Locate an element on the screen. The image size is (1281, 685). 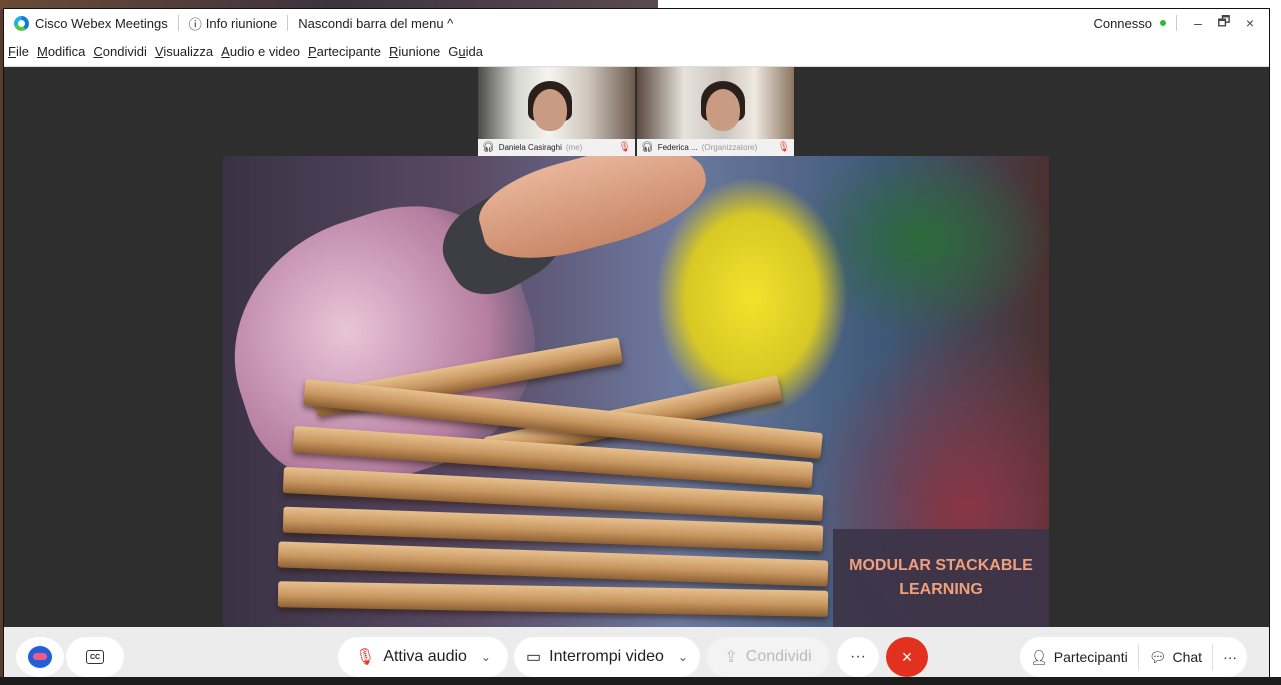
minimize-button: – is located at coordinates (1198, 23).